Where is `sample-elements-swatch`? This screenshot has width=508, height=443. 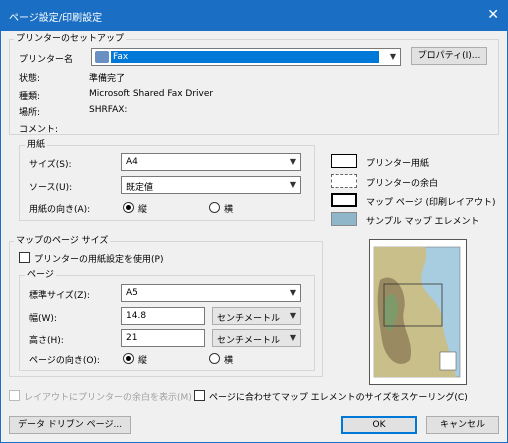
sample-elements-swatch is located at coordinates (344, 219).